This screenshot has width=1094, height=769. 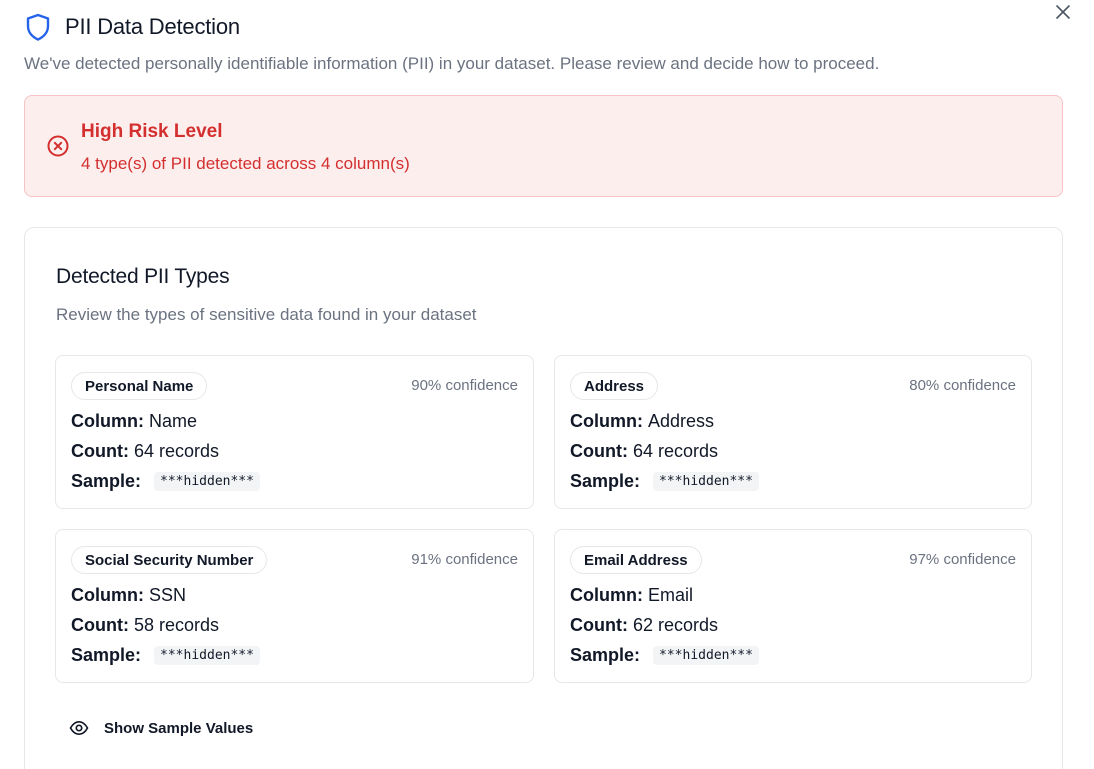 I want to click on show-sample-values-button: Show Sample Values, so click(x=161, y=728).